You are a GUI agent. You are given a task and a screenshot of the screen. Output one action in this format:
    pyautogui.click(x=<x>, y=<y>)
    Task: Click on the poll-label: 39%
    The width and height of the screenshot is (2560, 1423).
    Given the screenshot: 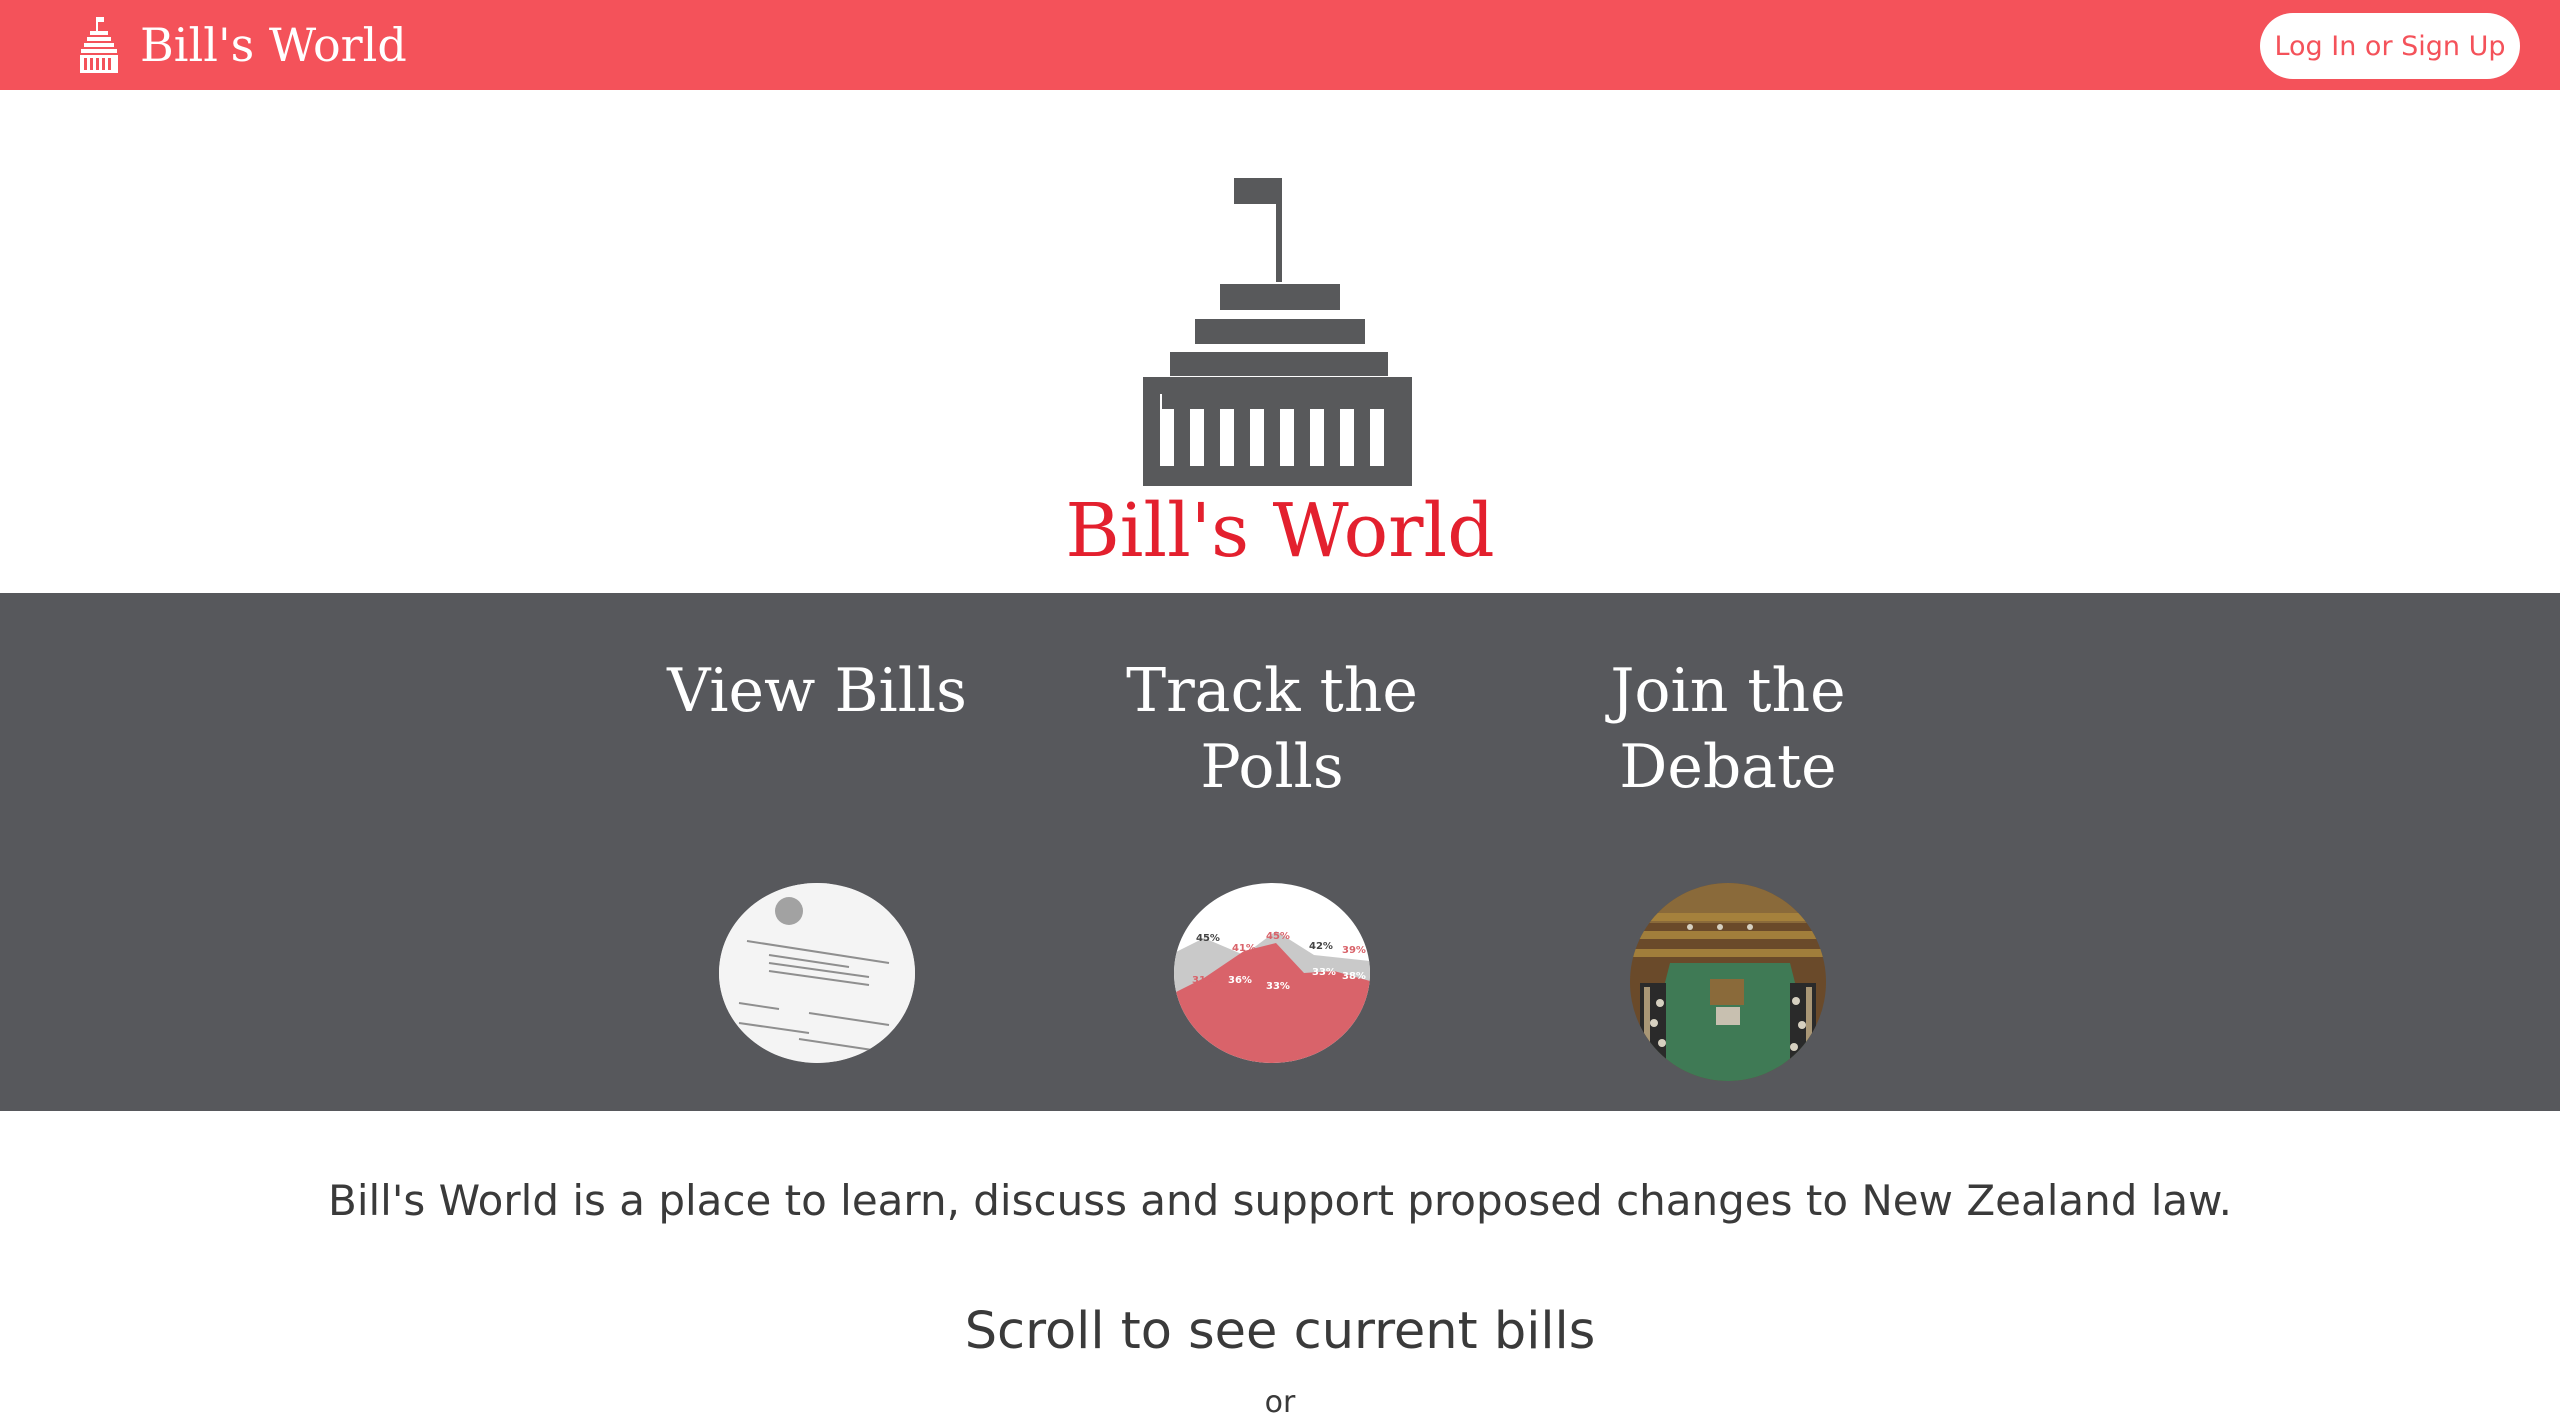 What is the action you would take?
    pyautogui.click(x=1354, y=950)
    